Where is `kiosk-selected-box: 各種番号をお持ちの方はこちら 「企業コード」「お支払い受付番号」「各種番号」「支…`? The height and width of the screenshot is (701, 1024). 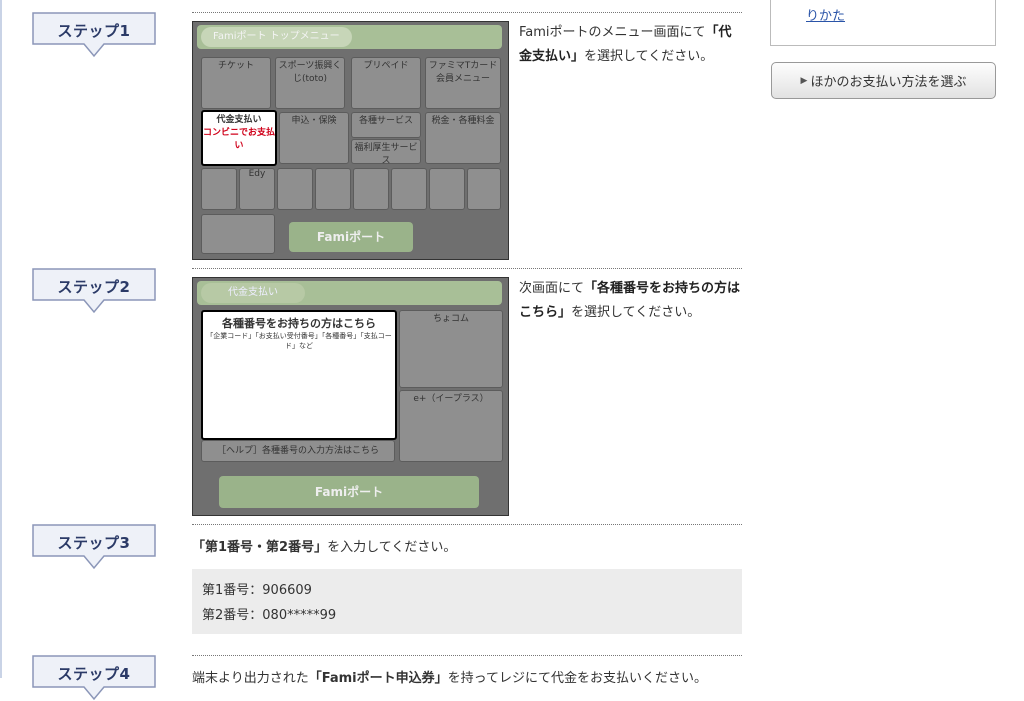
kiosk-selected-box: 各種番号をお持ちの方はこちら 「企業コード」「お支払い受付番号」「各種番号」「支… is located at coordinates (299, 375).